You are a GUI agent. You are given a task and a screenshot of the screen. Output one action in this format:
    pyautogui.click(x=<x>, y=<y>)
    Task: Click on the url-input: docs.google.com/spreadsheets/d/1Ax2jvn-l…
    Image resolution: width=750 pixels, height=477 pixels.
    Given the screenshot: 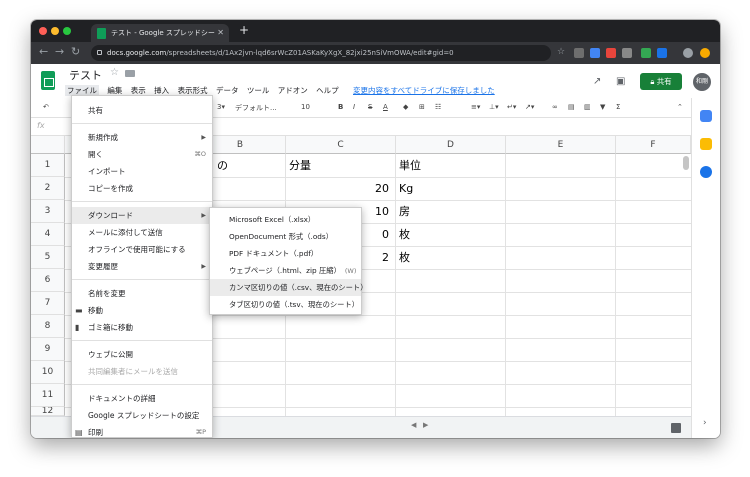 What is the action you would take?
    pyautogui.click(x=321, y=53)
    